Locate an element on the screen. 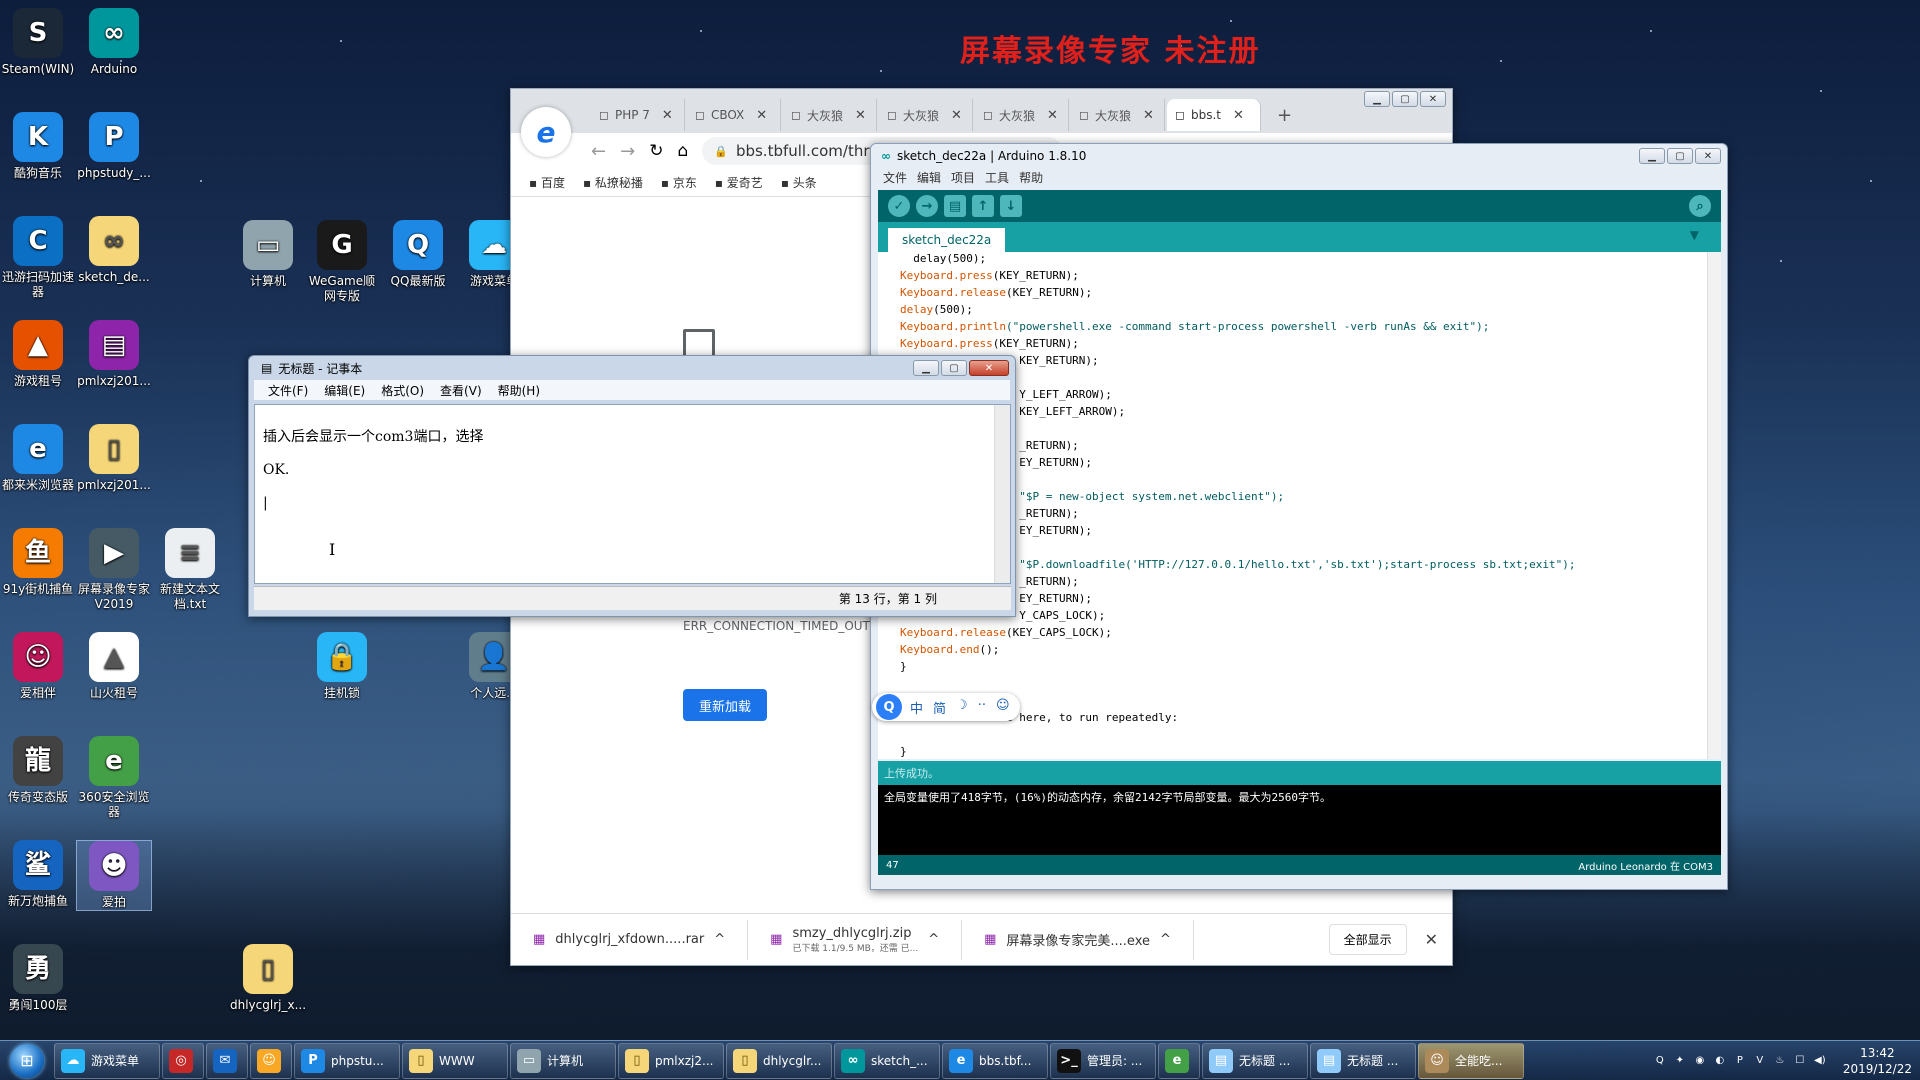  sketch-tab: sketch_dec22a is located at coordinates (947, 240).